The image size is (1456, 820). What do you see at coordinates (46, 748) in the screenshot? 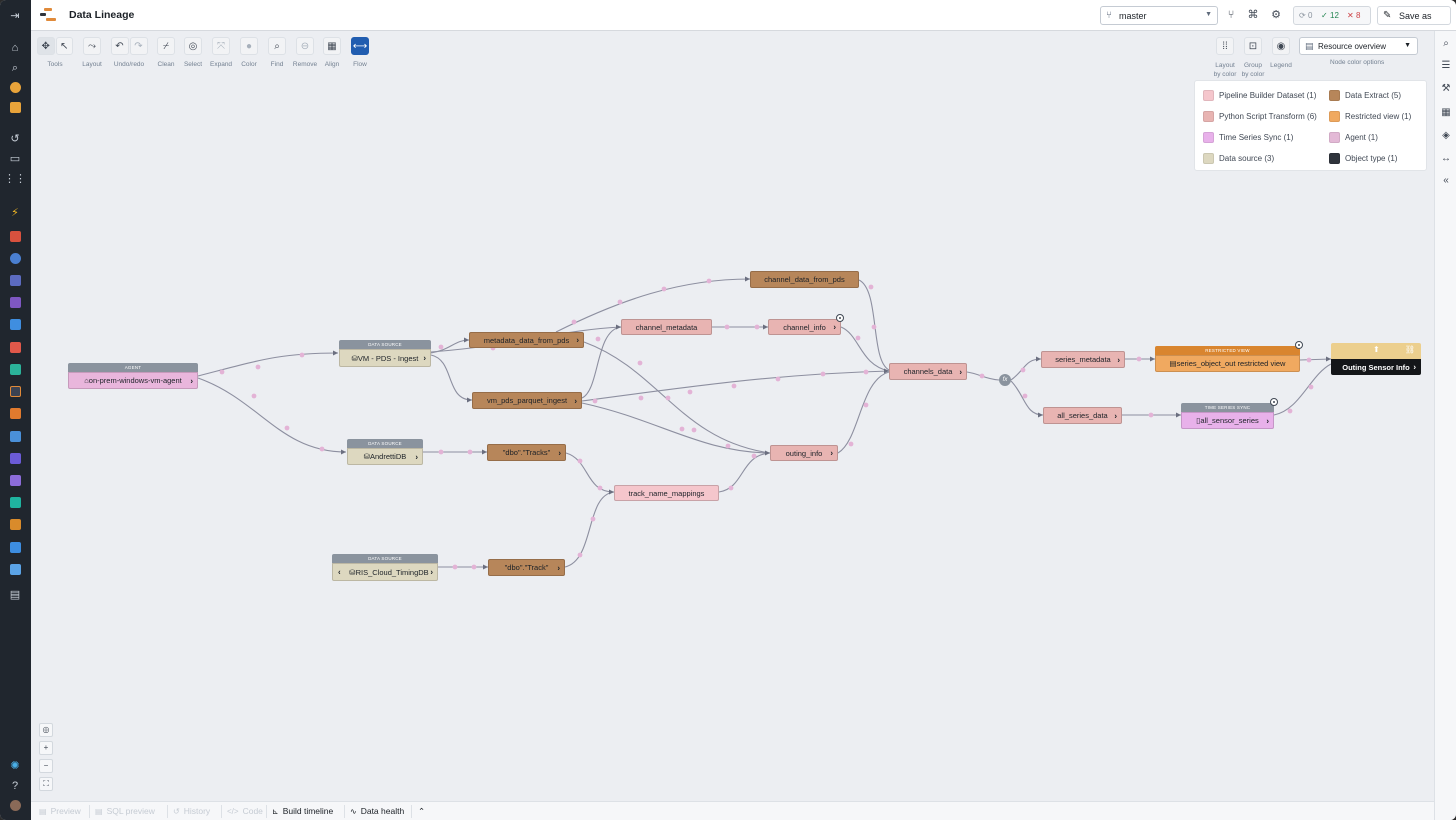
I see `zoom-in-icon: +` at bounding box center [46, 748].